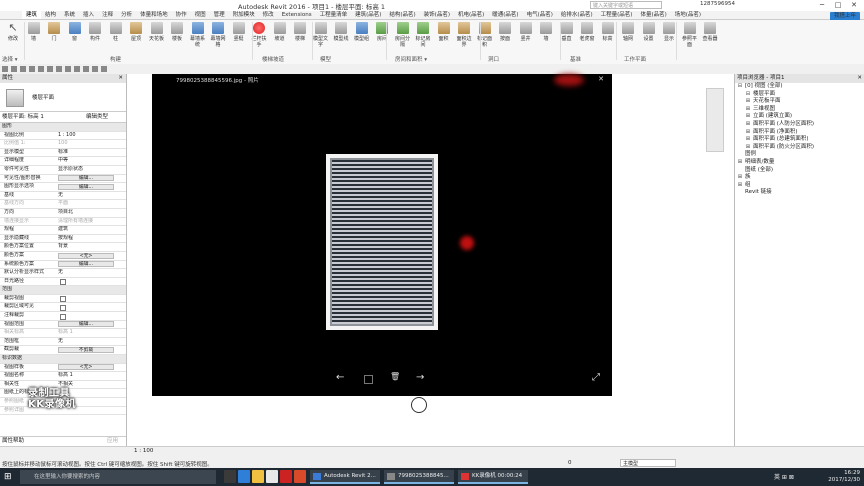 Image resolution: width=864 pixels, height=486 pixels. What do you see at coordinates (717, 4) in the screenshot?
I see `user-account: 1287596954` at bounding box center [717, 4].